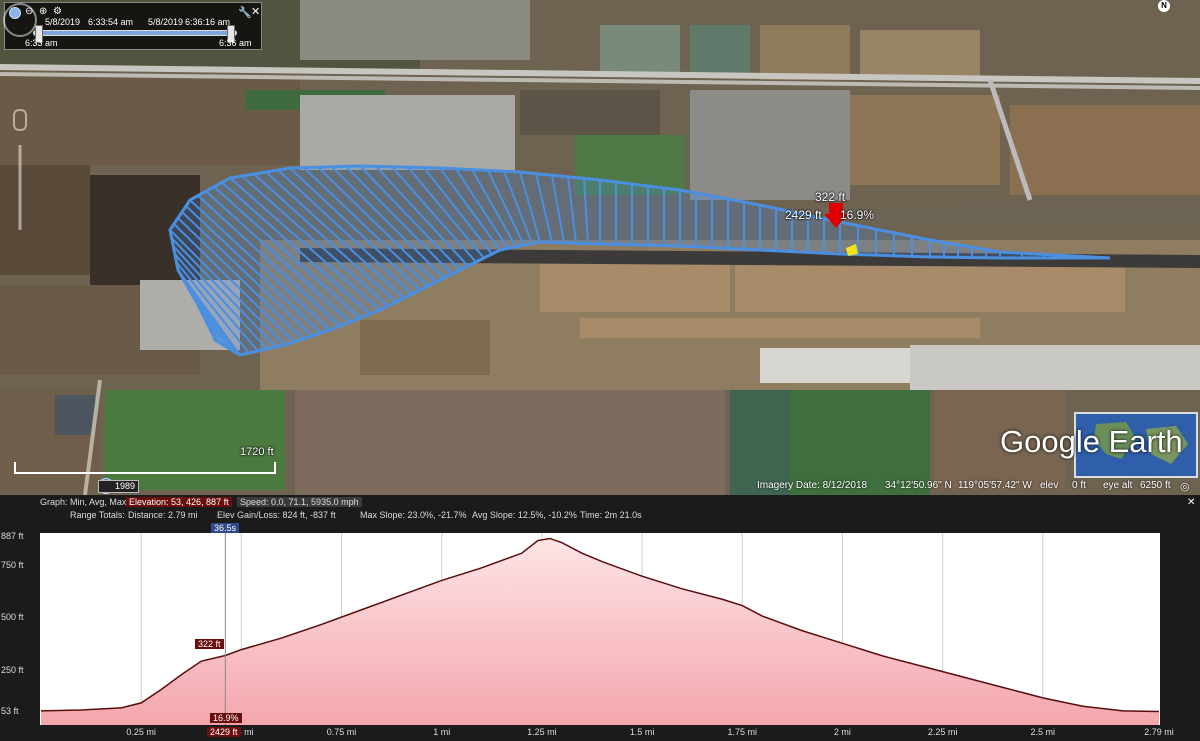 The image size is (1200, 741). What do you see at coordinates (812, 485) in the screenshot?
I see `imagery-date: Imagery Date: 8/12/2018` at bounding box center [812, 485].